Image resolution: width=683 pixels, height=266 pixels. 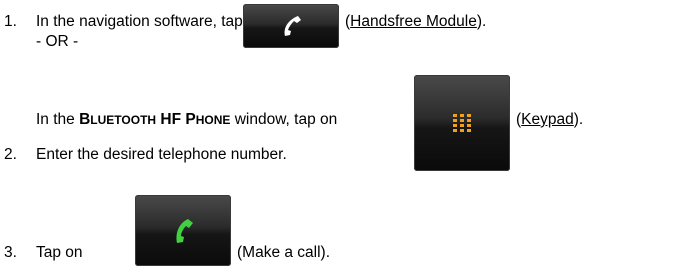 What do you see at coordinates (59, 252) in the screenshot?
I see `step-3-prefix: Tap on` at bounding box center [59, 252].